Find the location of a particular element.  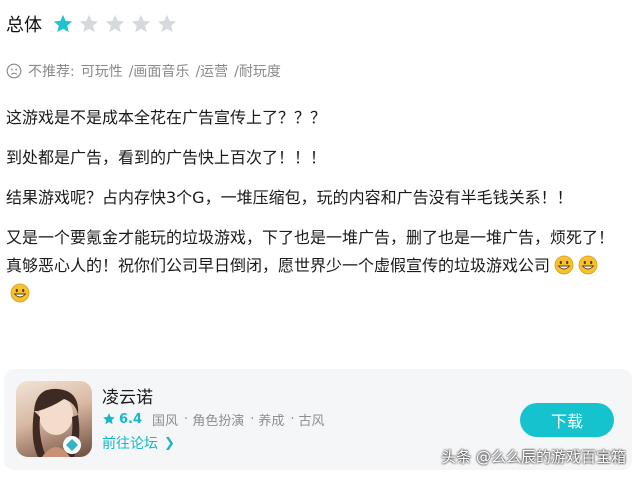

review-paragraph: 到处都是广告，看到的广告快上百次了！！！ is located at coordinates (166, 157).